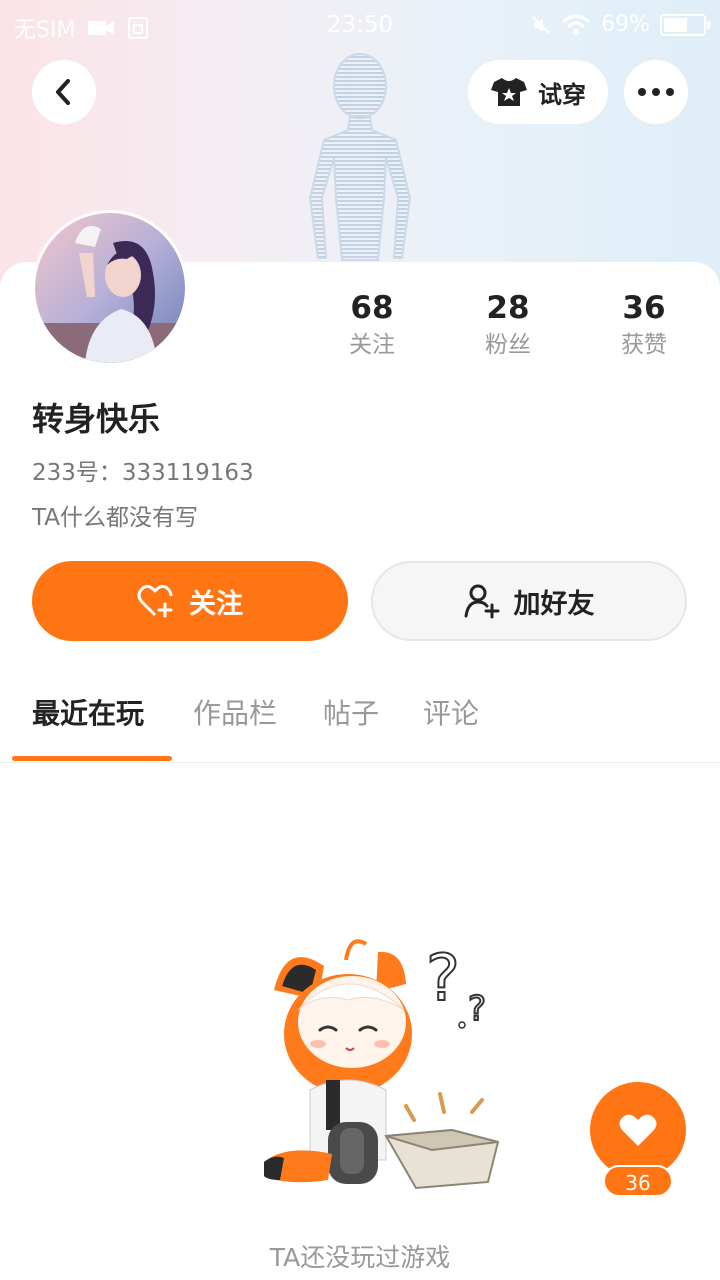  I want to click on add-user-icon, so click(481, 601).